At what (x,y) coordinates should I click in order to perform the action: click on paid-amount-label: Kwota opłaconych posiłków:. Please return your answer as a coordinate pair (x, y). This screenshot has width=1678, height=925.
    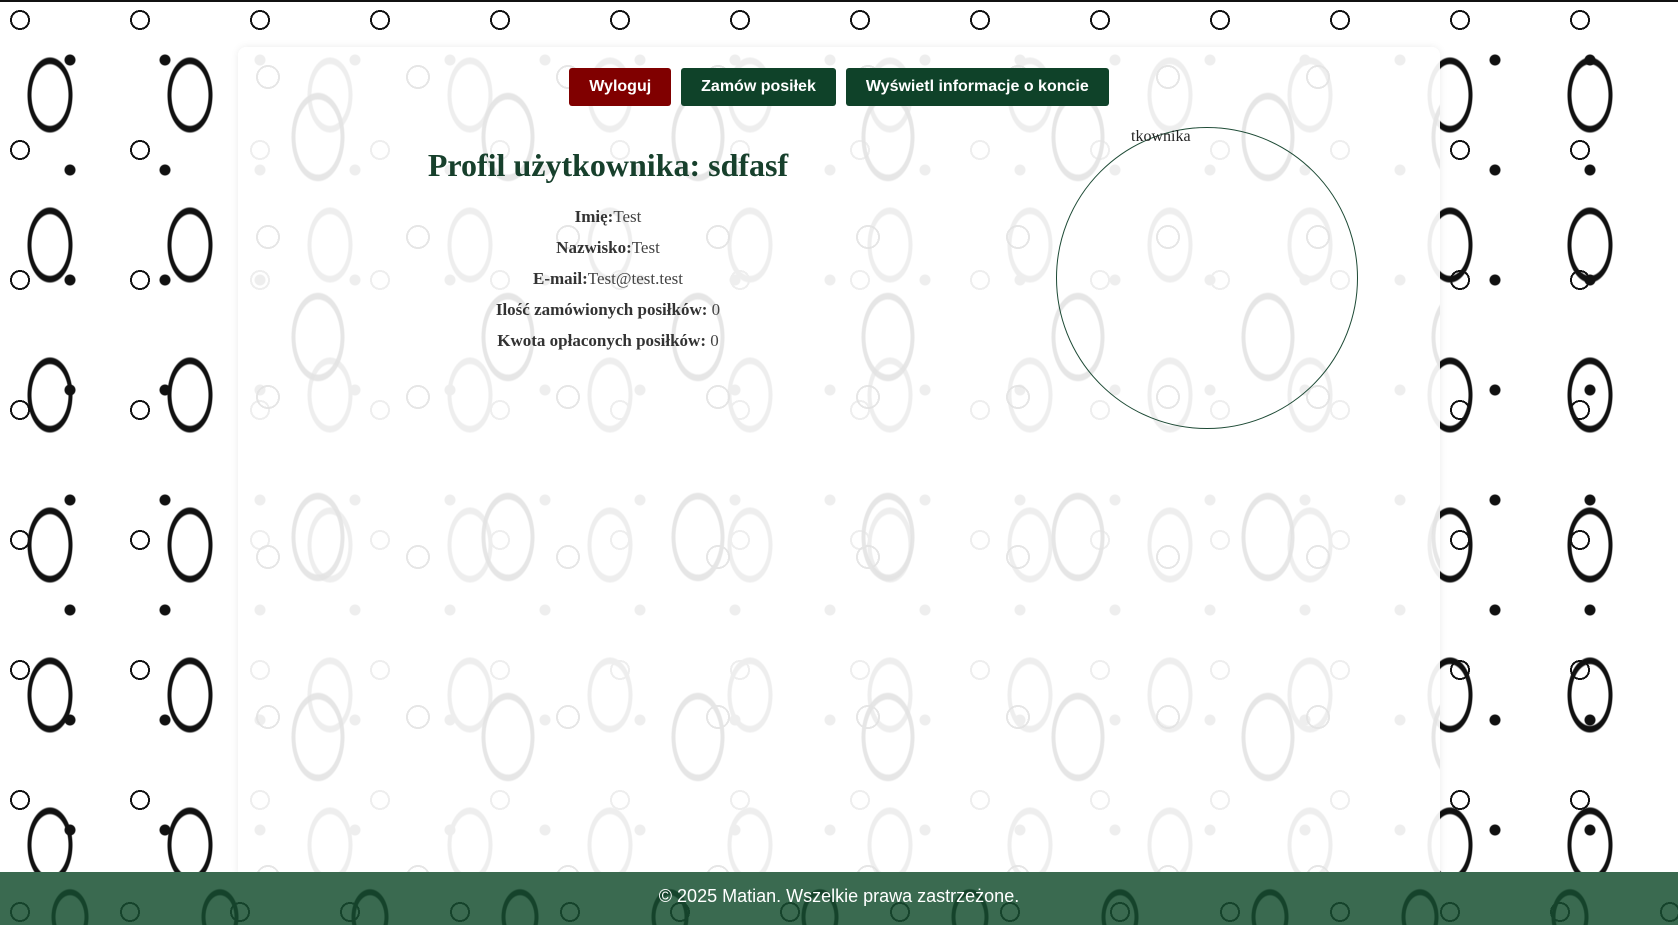
    Looking at the image, I should click on (601, 340).